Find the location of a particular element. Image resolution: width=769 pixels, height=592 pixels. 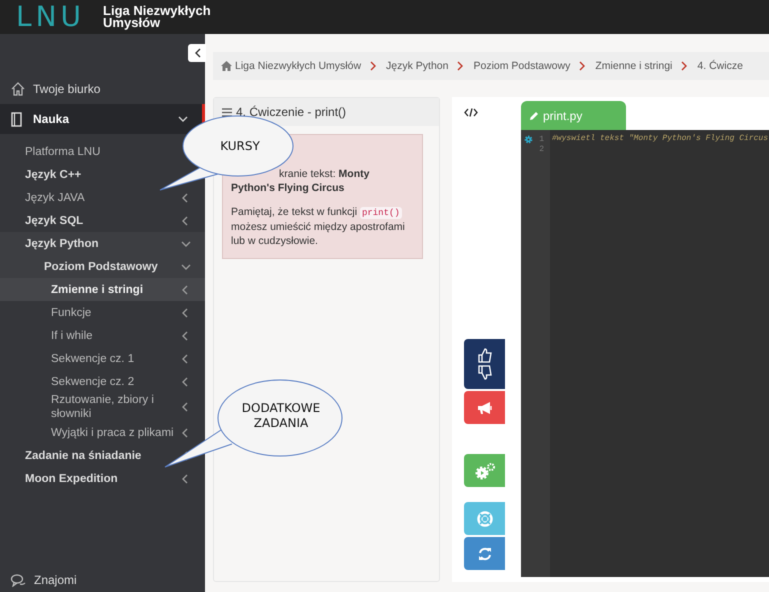

menu-item: Rzutowanie, zbiory i słowniki is located at coordinates (116, 407).